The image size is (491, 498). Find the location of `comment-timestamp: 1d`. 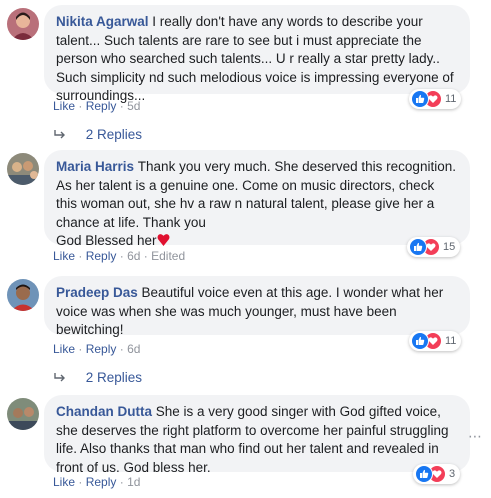

comment-timestamp: 1d is located at coordinates (133, 482).